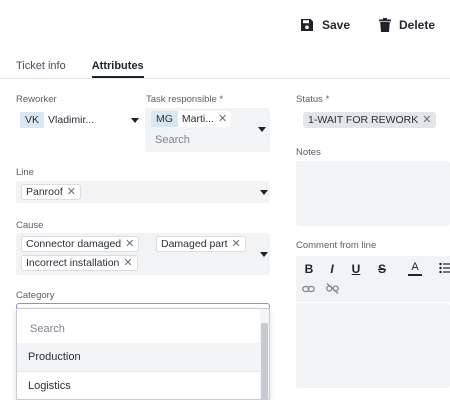  Describe the element at coordinates (143, 192) in the screenshot. I see `line-field: Panroof ✕` at that location.